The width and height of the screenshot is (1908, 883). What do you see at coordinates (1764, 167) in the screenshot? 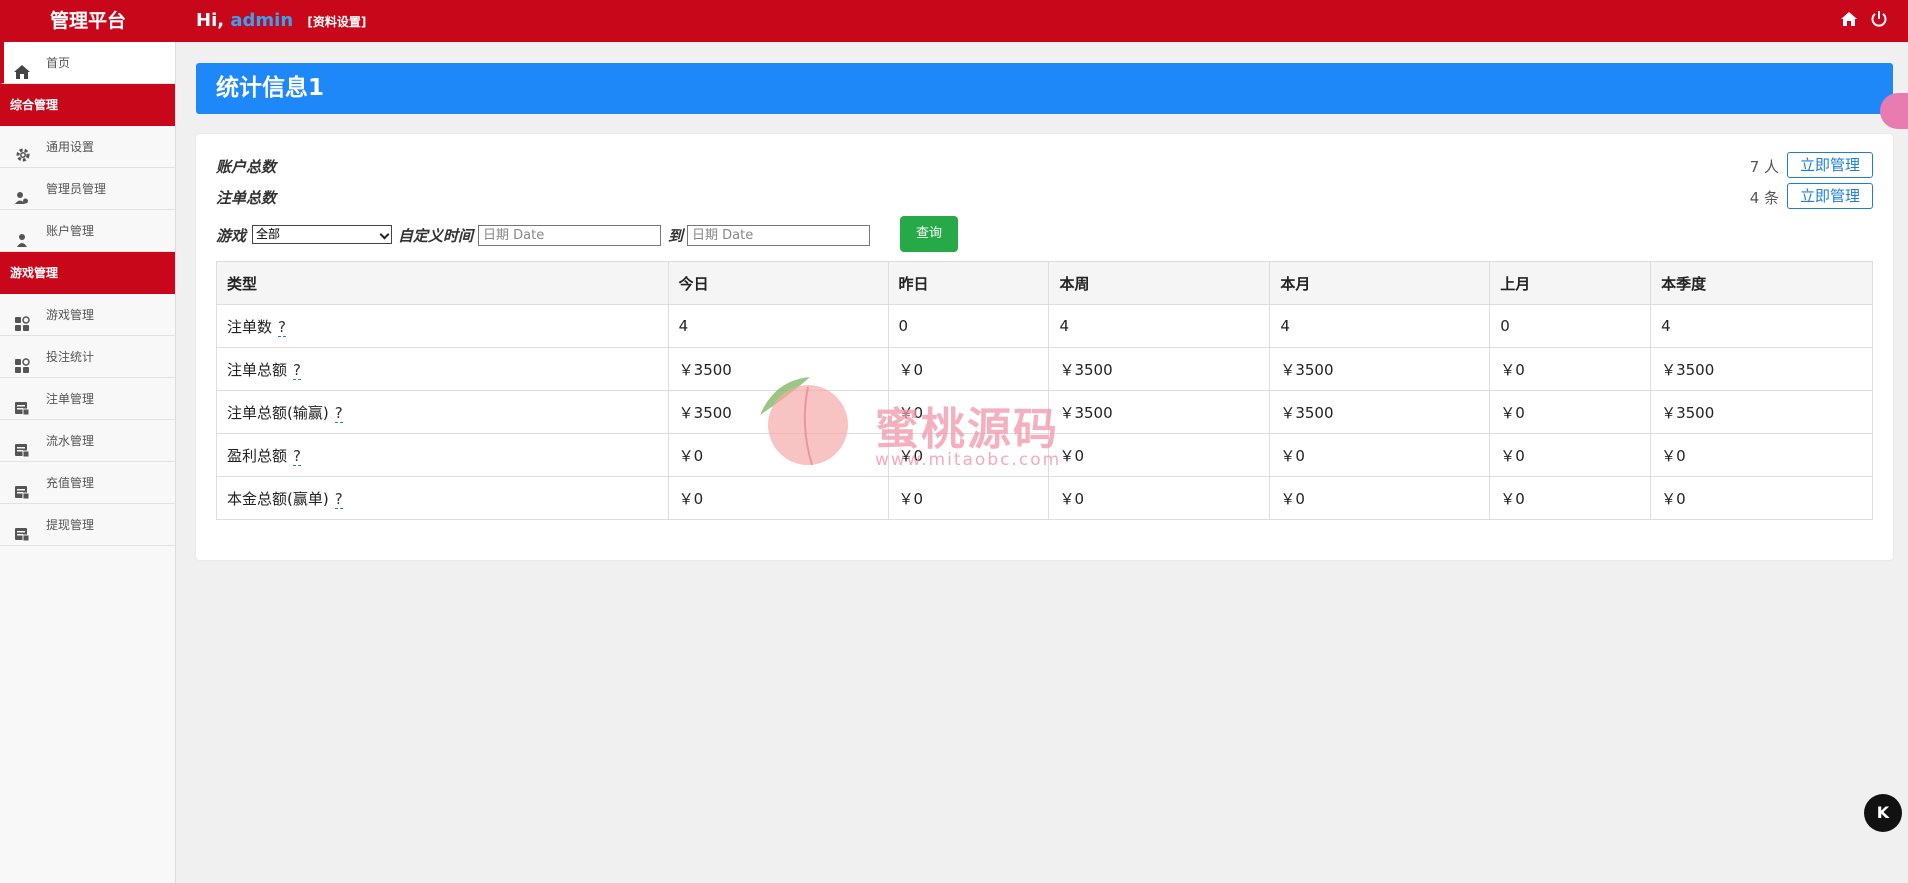
I see `accounts-count: 7 人` at bounding box center [1764, 167].